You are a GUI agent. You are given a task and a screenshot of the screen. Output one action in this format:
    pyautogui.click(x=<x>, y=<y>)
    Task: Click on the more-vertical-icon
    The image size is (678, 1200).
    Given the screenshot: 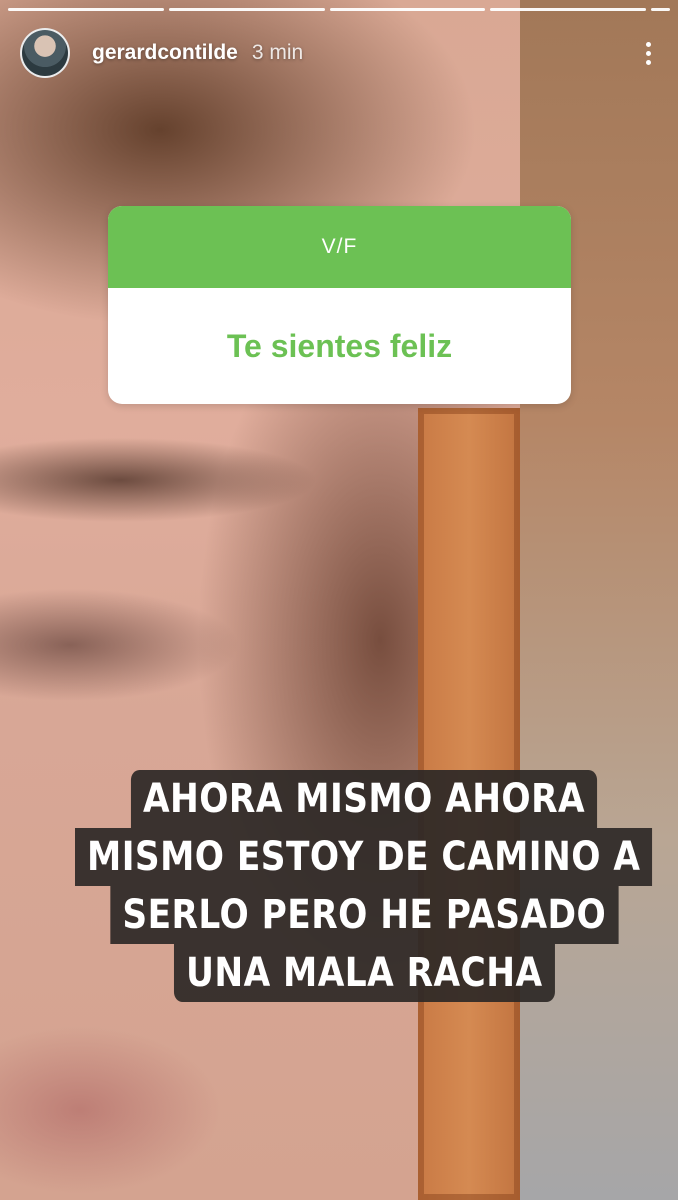 What is the action you would take?
    pyautogui.click(x=648, y=53)
    